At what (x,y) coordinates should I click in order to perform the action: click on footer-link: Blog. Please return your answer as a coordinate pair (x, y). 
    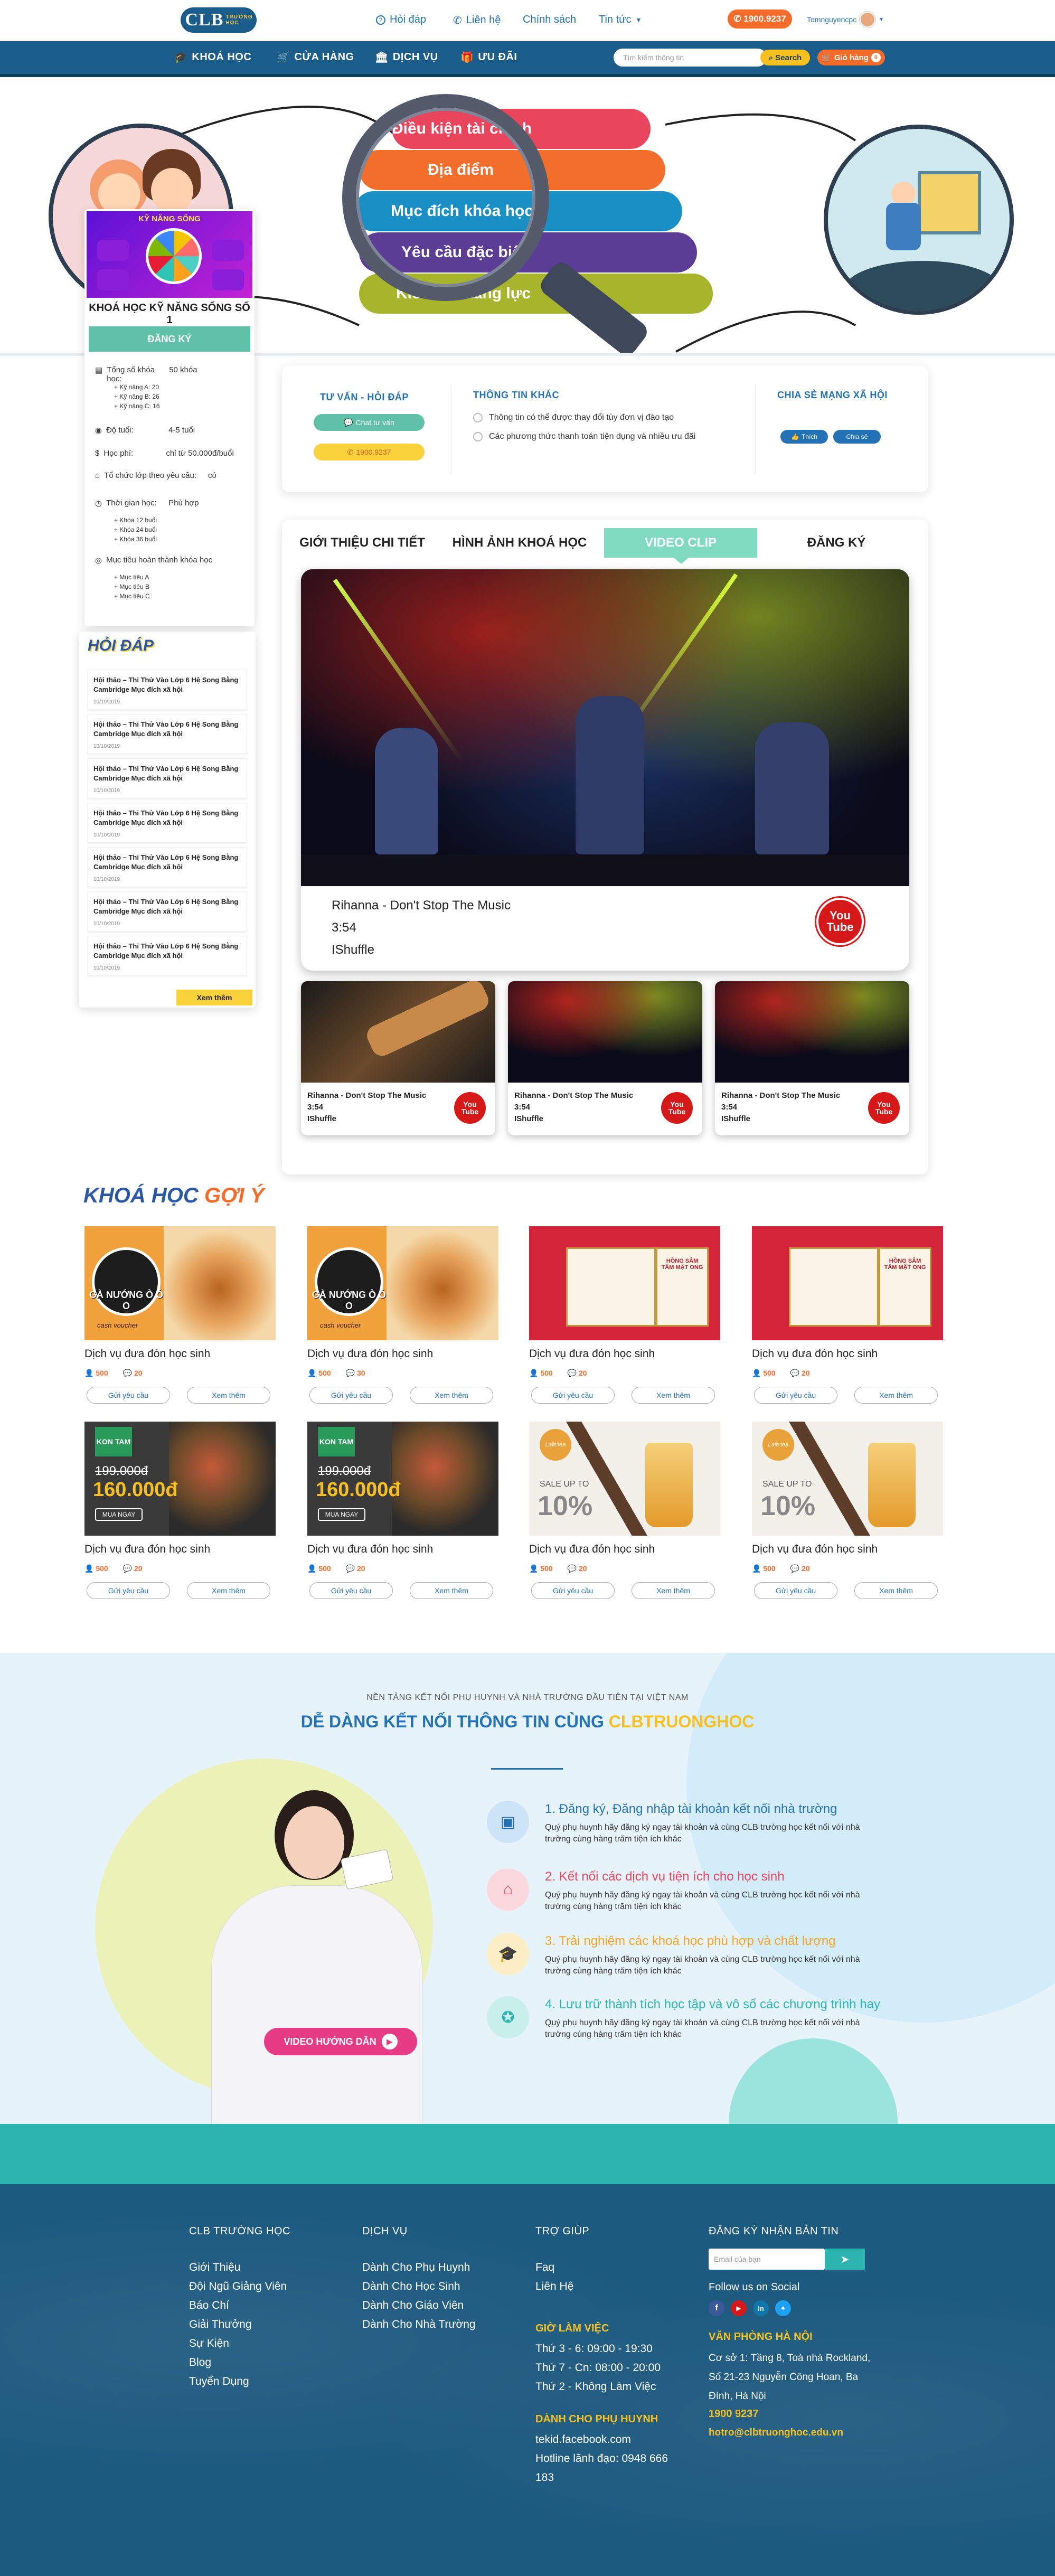
    Looking at the image, I should click on (238, 2362).